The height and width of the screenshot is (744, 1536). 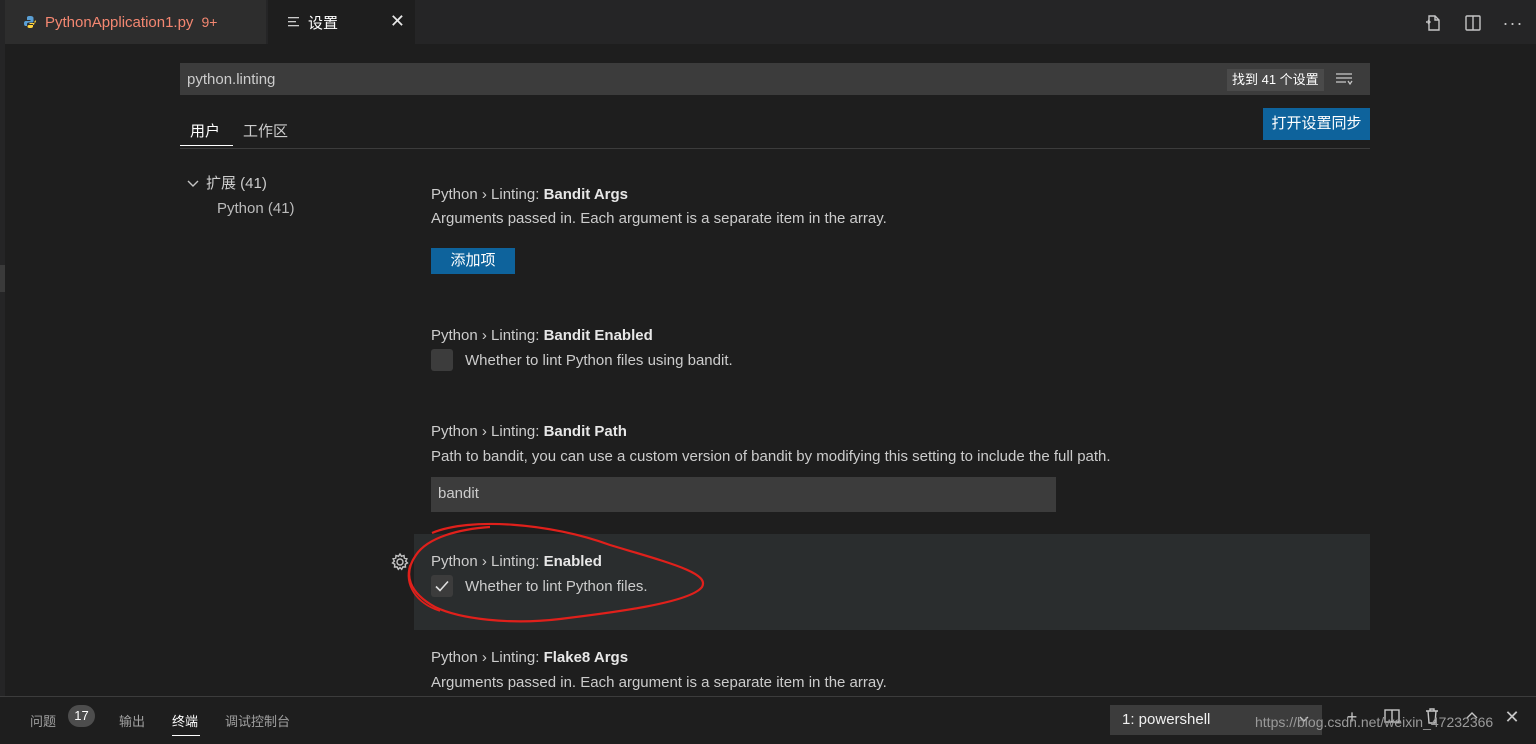 I want to click on setting-title: Python › Linting: Flake8 Args, so click(x=529, y=657).